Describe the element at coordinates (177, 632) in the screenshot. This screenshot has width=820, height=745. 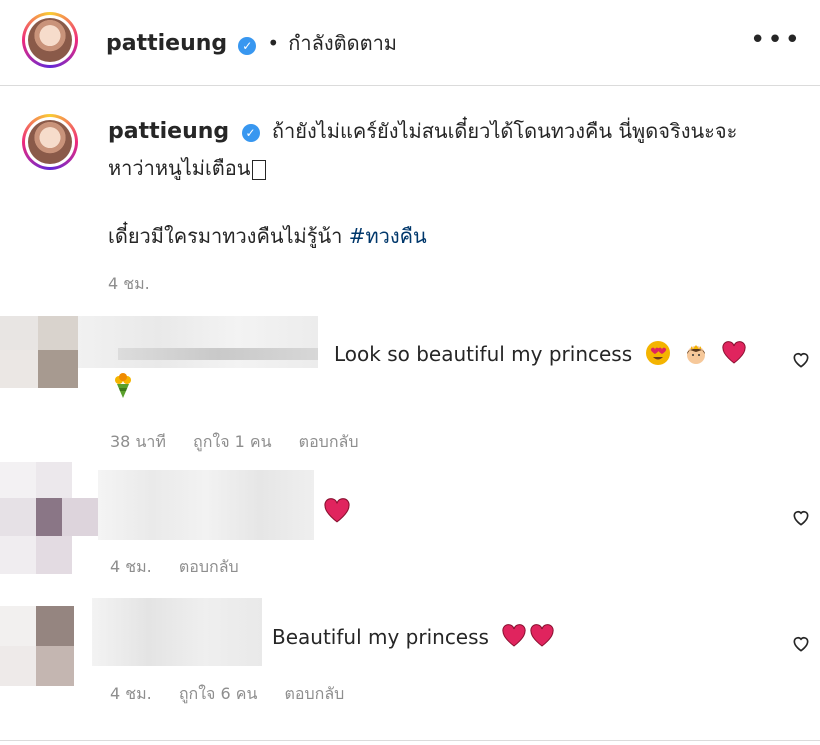
I see `comment-3-username-blurred` at that location.